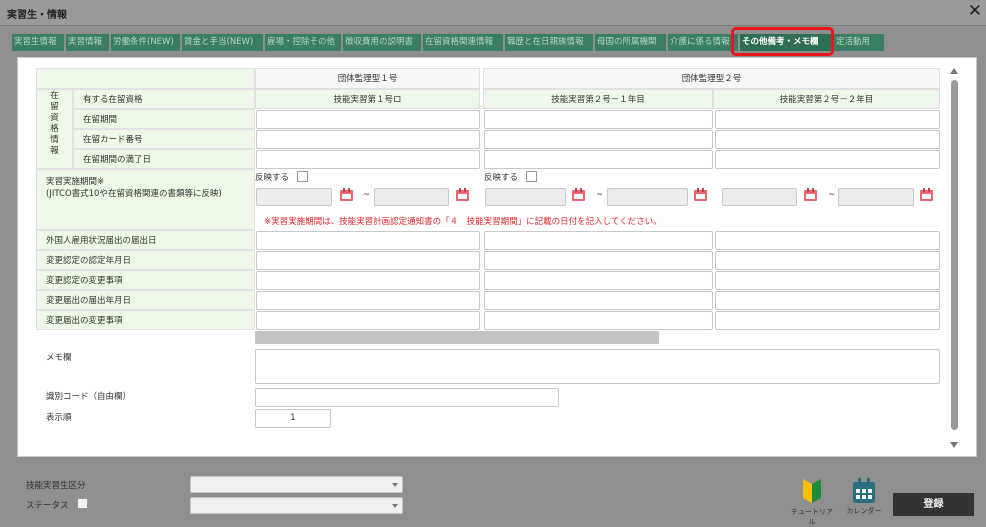 The width and height of the screenshot is (986, 527). Describe the element at coordinates (54, 140) in the screenshot. I see `section-char: 情` at that location.